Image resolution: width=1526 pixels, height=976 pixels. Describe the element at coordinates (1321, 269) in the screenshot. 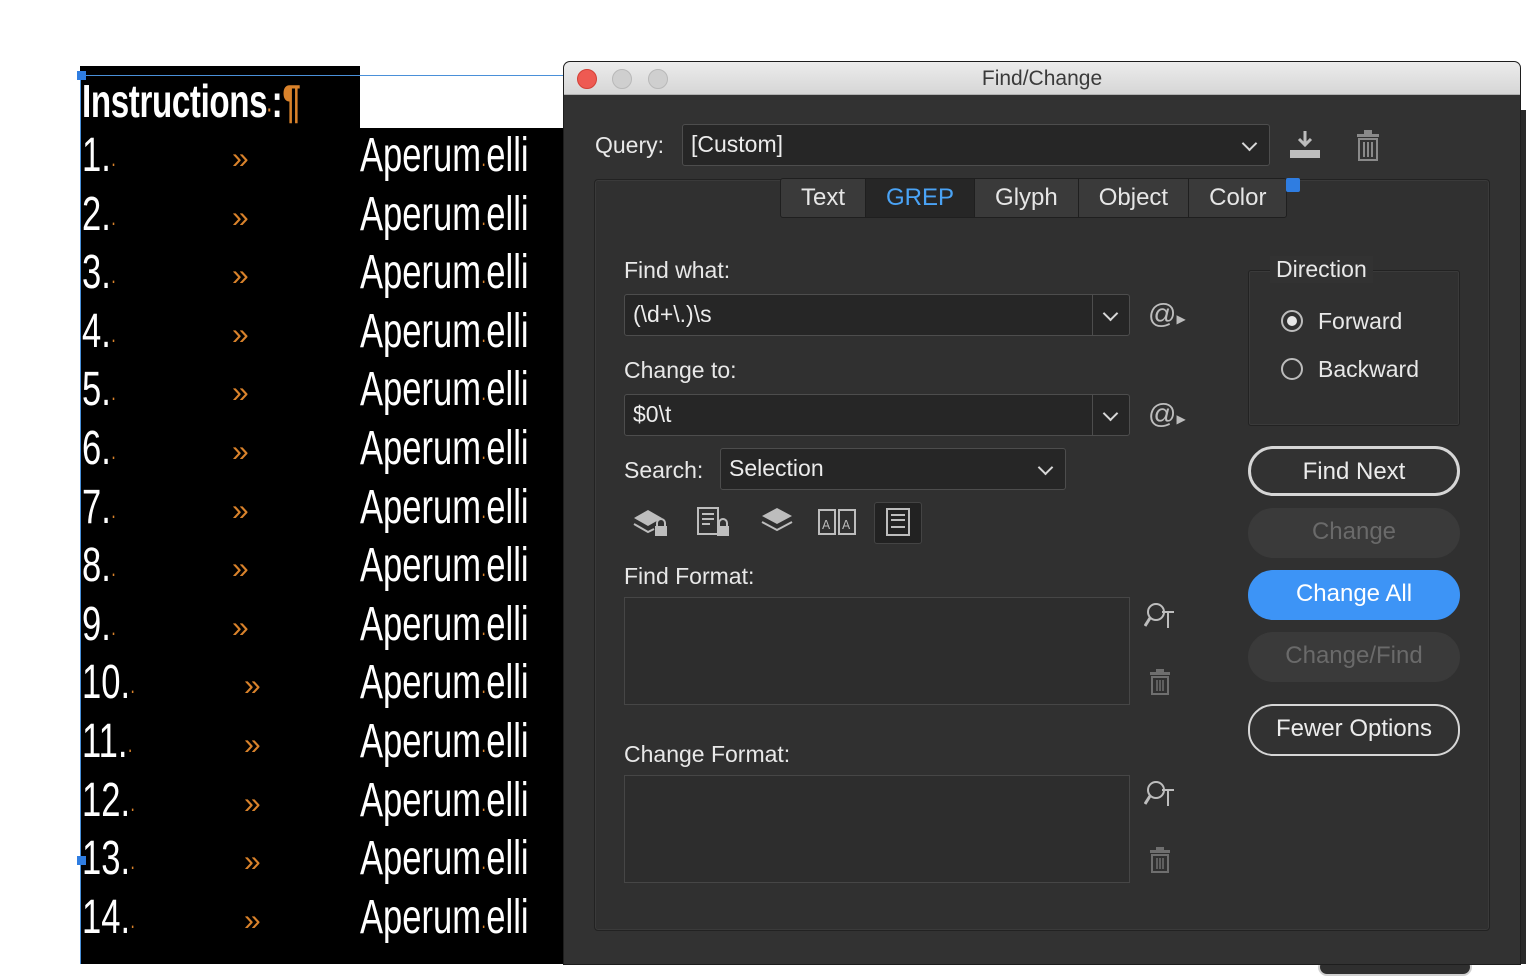

I see `direction-label: Direction` at that location.